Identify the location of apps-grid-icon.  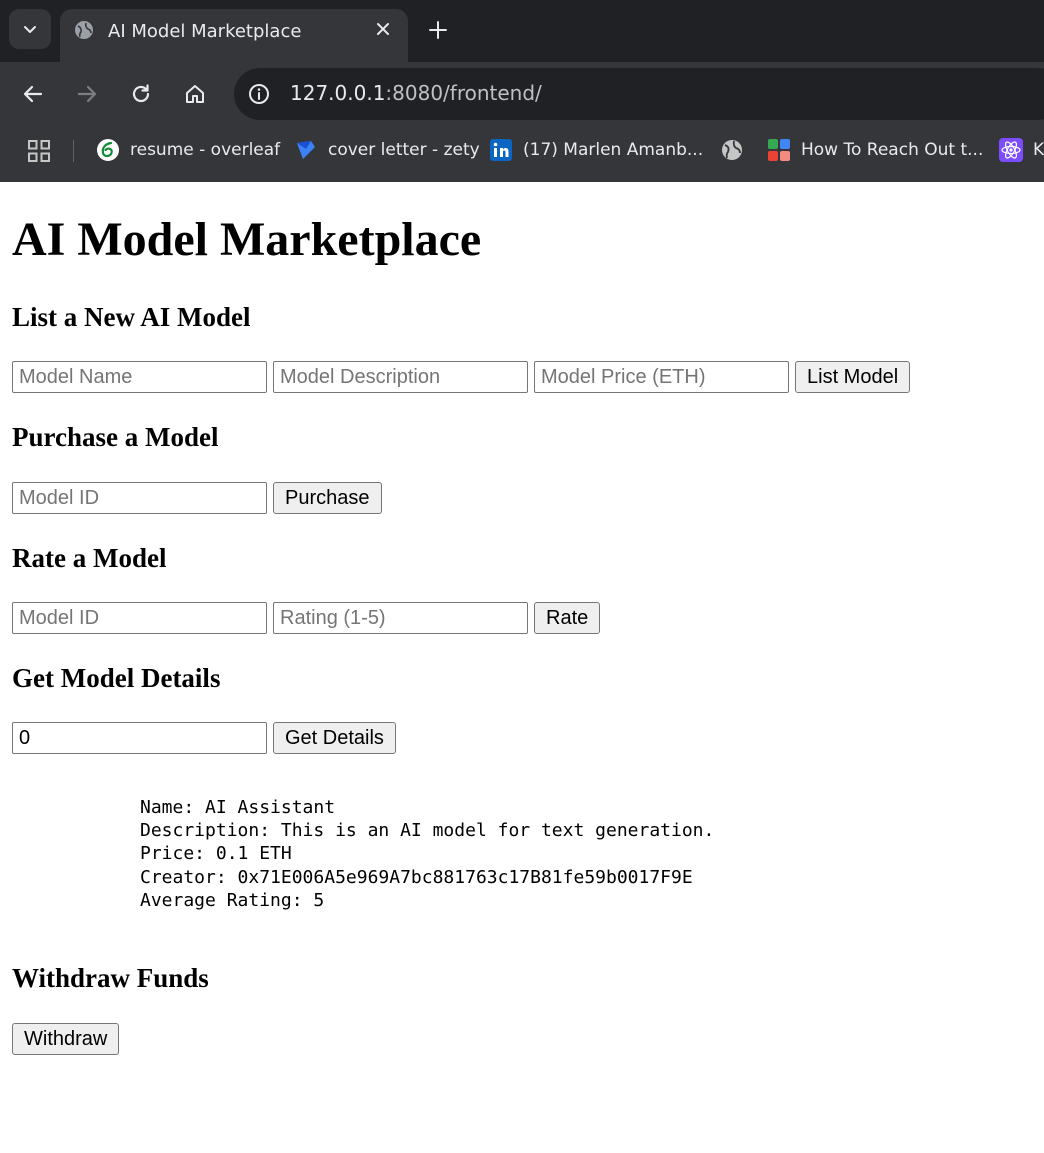
(39, 151).